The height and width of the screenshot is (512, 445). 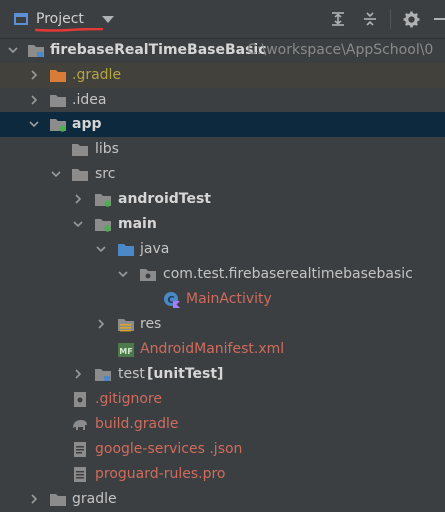 What do you see at coordinates (169, 449) in the screenshot?
I see `tree-label: google-services .json` at bounding box center [169, 449].